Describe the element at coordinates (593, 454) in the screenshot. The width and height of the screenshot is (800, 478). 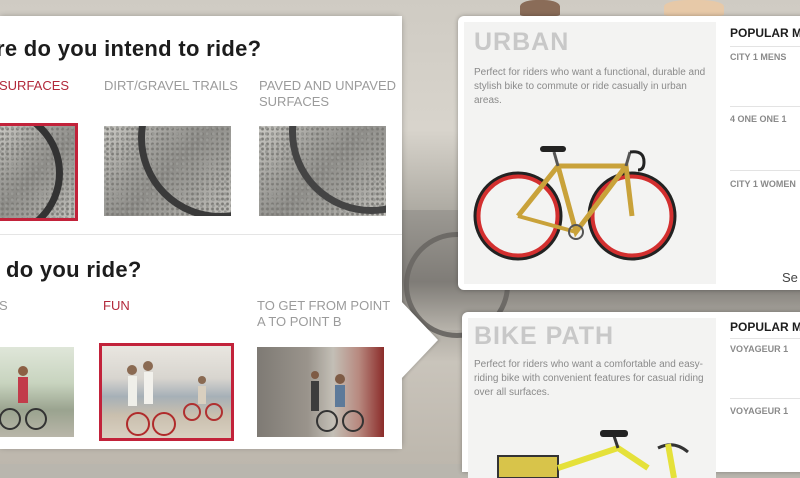
I see `bike-path-bike-image` at that location.